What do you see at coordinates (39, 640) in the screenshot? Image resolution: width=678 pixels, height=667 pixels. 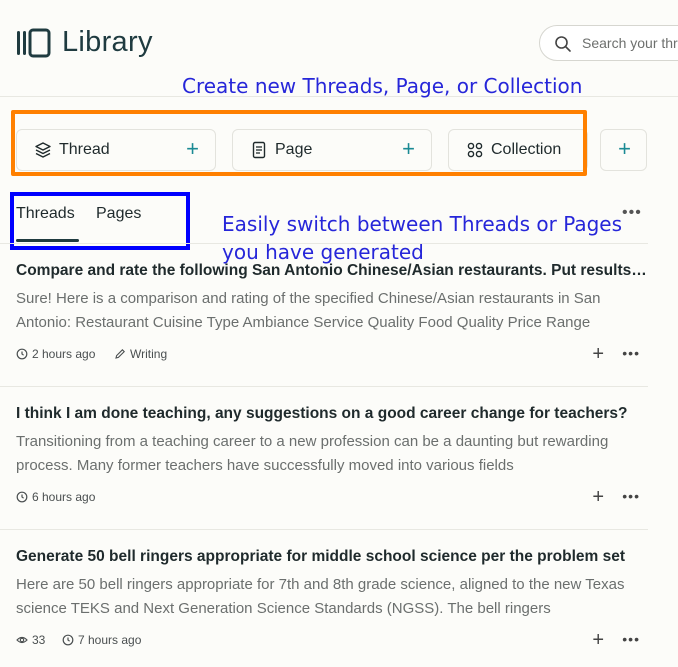 I see `view-count-text: 33` at bounding box center [39, 640].